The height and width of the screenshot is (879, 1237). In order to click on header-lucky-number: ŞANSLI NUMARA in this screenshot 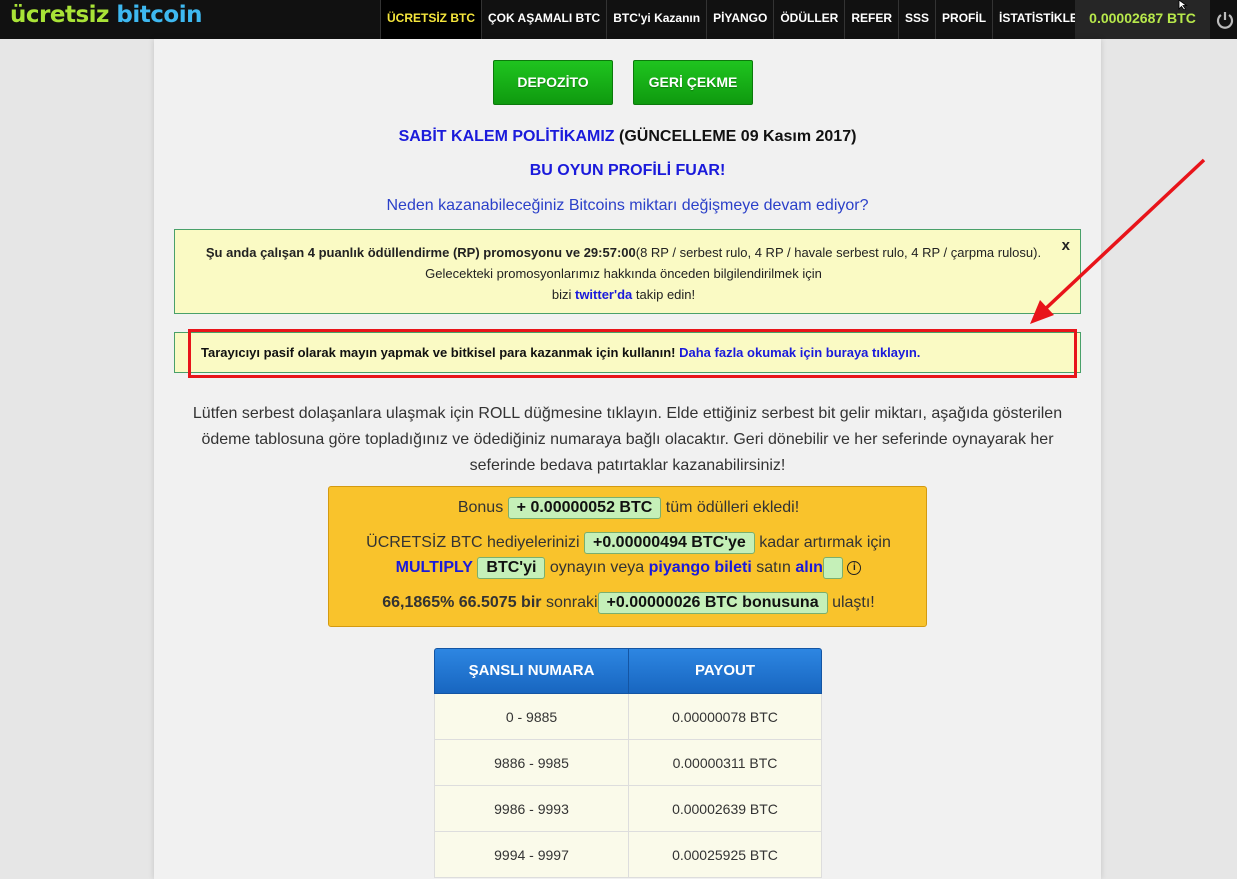, I will do `click(531, 670)`.